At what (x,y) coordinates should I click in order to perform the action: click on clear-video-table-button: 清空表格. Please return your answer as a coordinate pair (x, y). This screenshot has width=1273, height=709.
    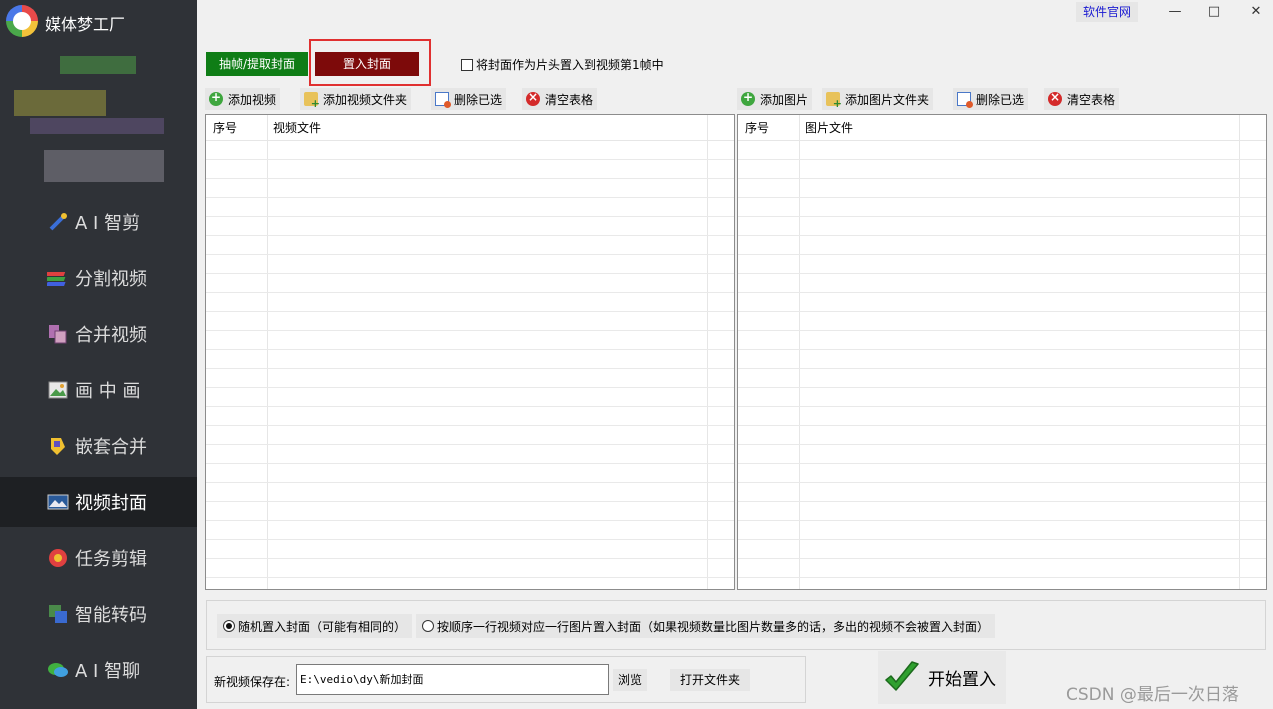
    Looking at the image, I should click on (560, 99).